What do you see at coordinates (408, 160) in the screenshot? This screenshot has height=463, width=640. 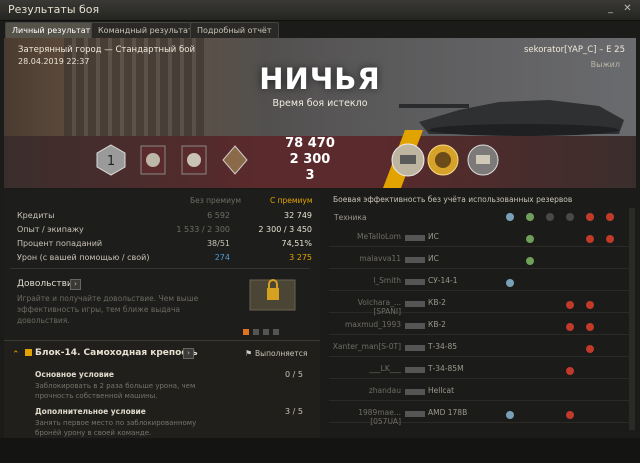 I see `mastery-badge-icon` at bounding box center [408, 160].